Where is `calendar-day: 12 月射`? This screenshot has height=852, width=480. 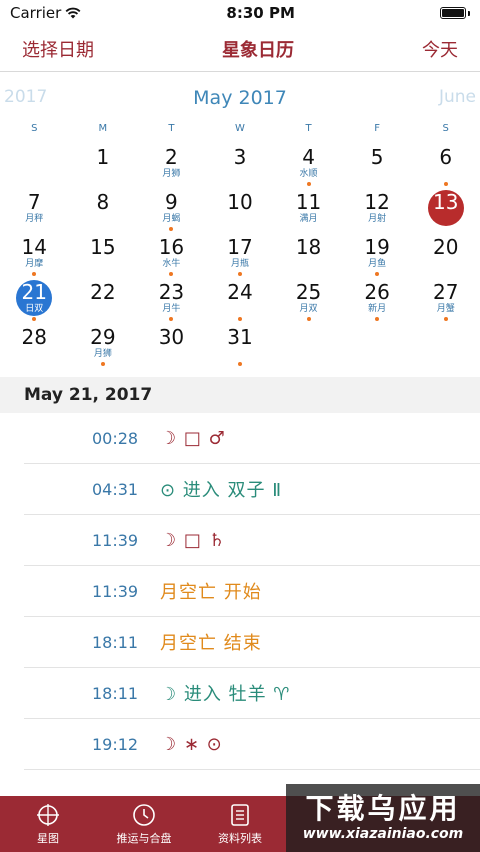 calendar-day: 12 月射 is located at coordinates (377, 210).